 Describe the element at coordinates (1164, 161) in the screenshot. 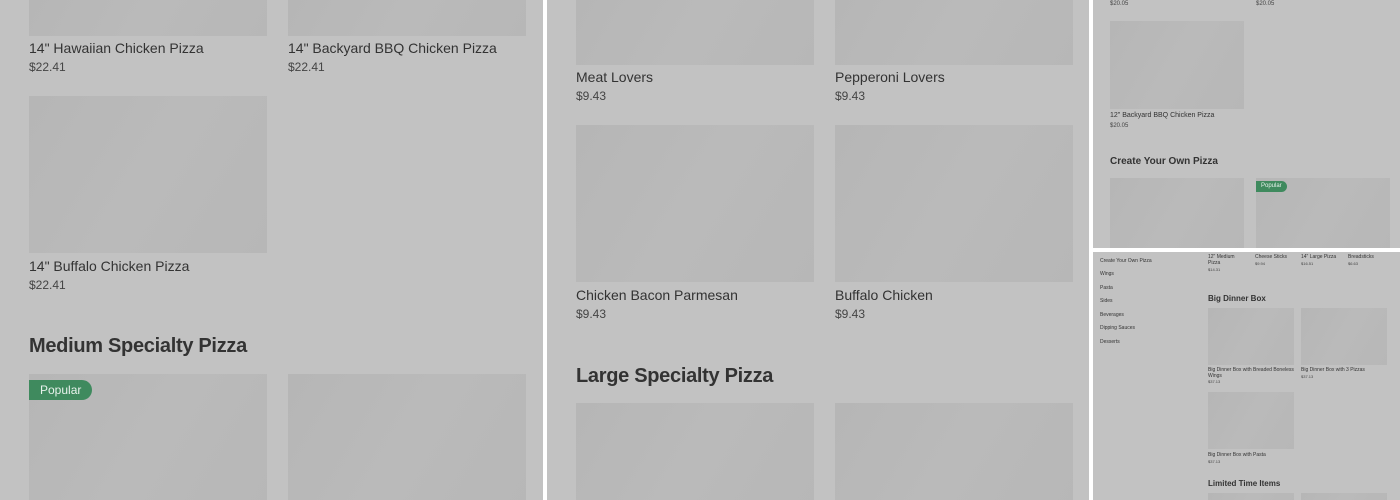

I see `section-title: Create Your Own Pizza` at that location.